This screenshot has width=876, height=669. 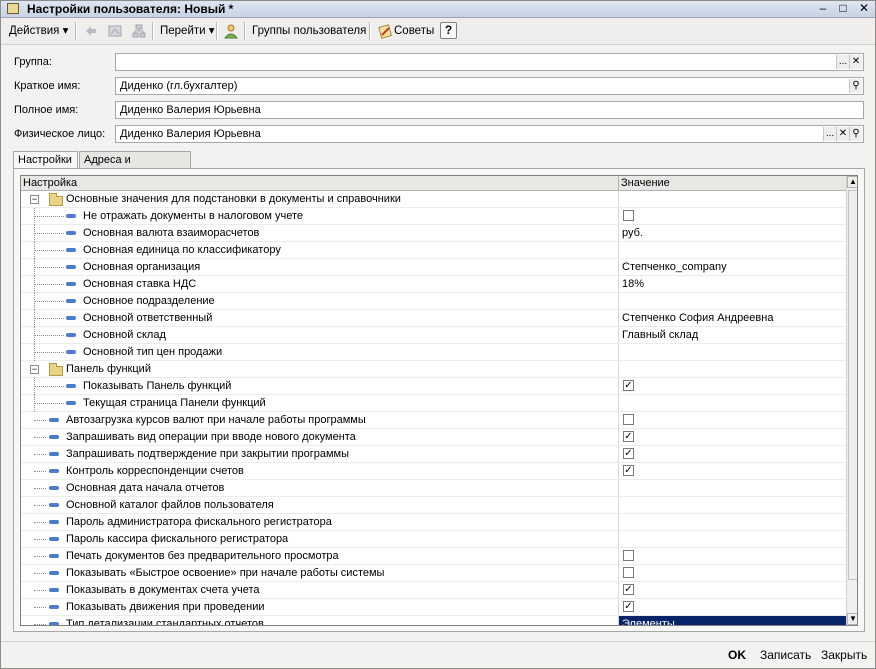 I want to click on user-groups-button: Группы пользователя, so click(x=309, y=31).